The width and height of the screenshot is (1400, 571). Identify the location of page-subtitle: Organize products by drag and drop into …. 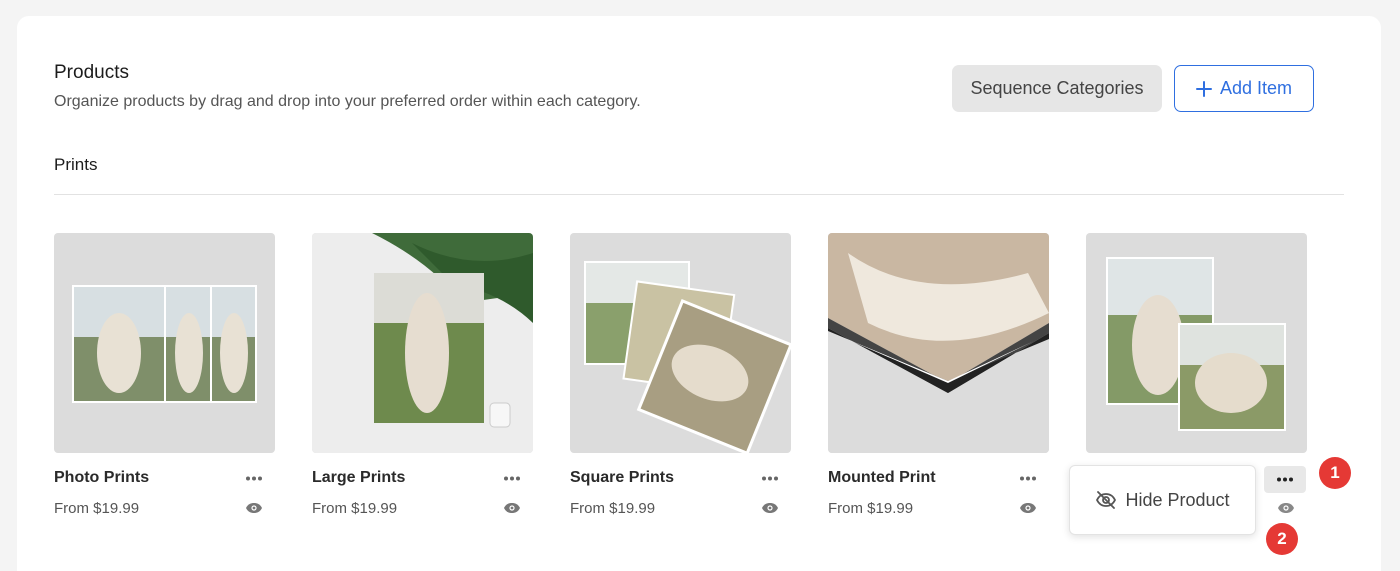
(347, 101).